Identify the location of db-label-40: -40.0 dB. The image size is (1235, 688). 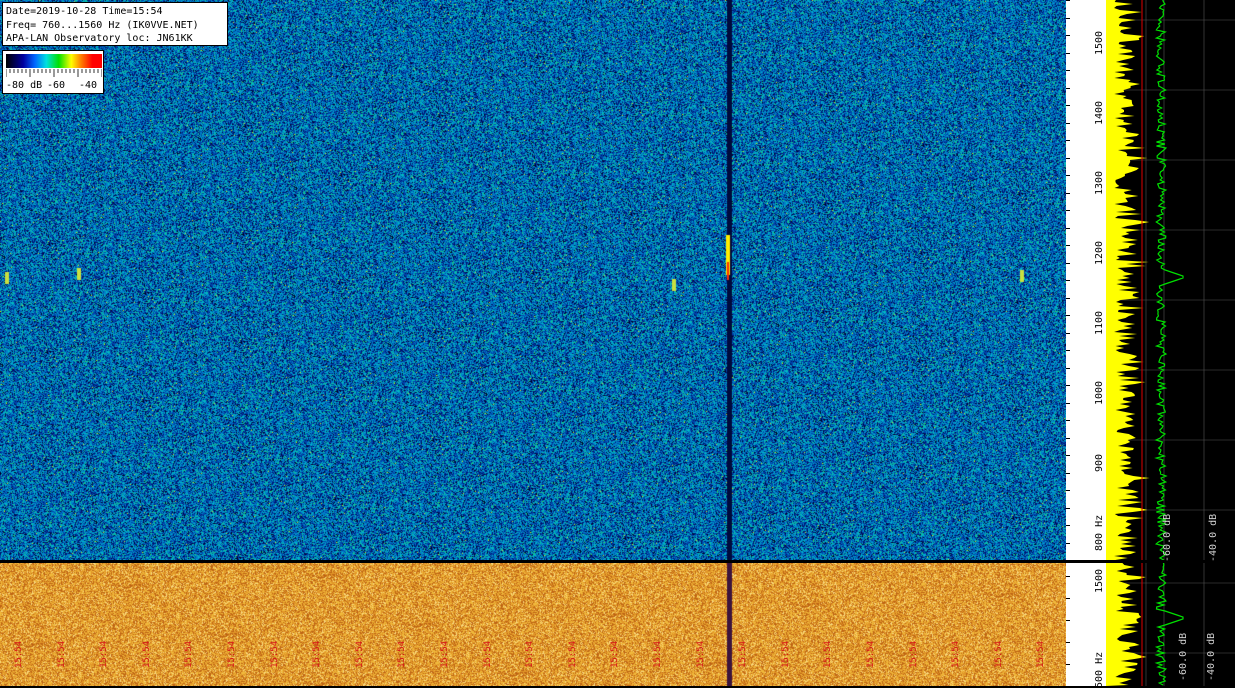
(1213, 537).